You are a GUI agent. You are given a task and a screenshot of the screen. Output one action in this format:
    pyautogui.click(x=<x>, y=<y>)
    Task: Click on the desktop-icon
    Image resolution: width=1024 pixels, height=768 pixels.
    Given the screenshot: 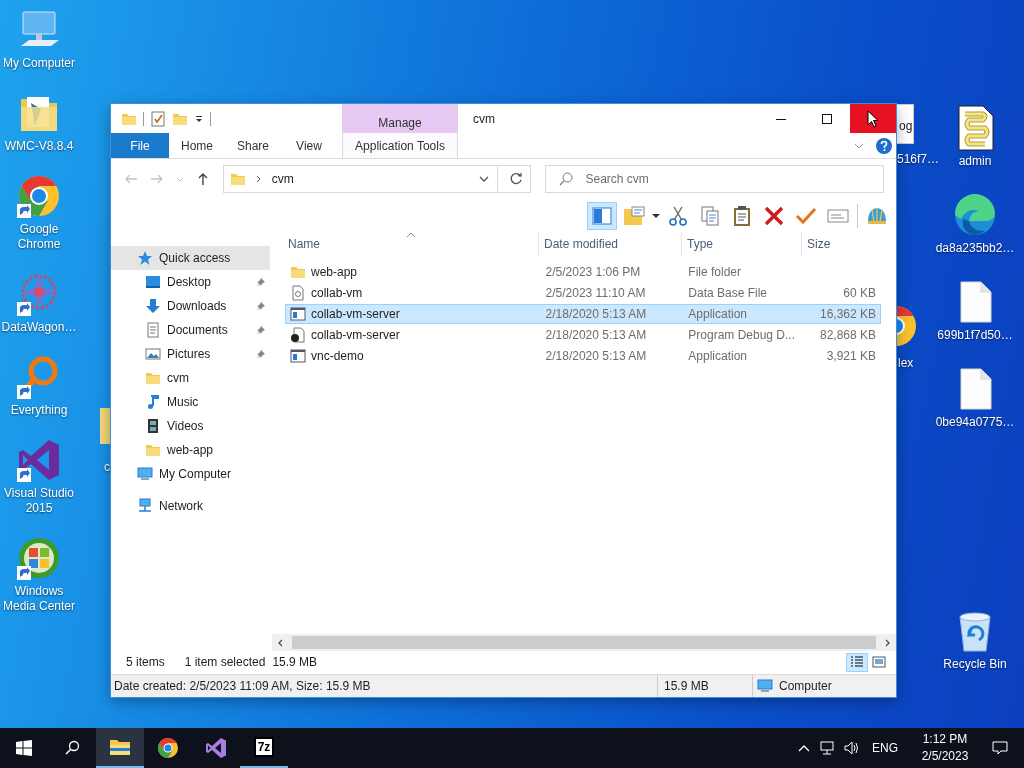 What is the action you would take?
    pyautogui.click(x=153, y=282)
    